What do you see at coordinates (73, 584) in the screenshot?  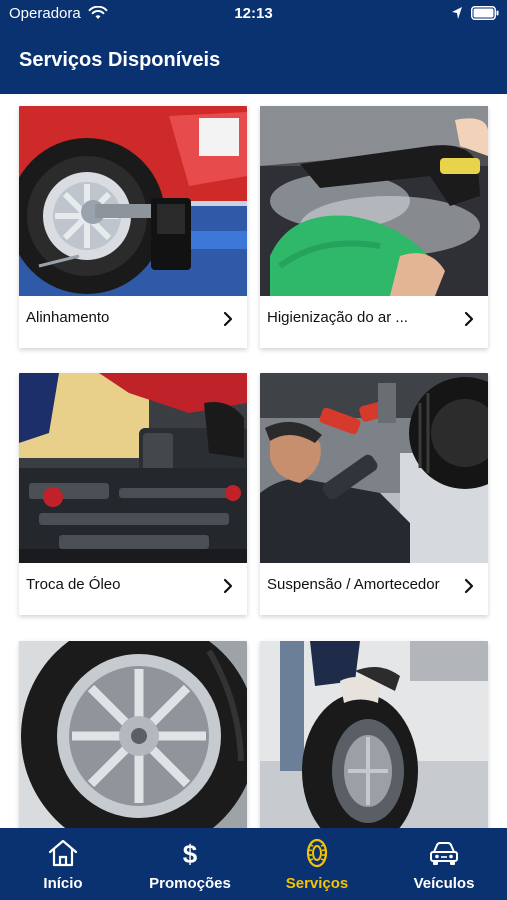 I see `service-label: Troca de Óleo` at bounding box center [73, 584].